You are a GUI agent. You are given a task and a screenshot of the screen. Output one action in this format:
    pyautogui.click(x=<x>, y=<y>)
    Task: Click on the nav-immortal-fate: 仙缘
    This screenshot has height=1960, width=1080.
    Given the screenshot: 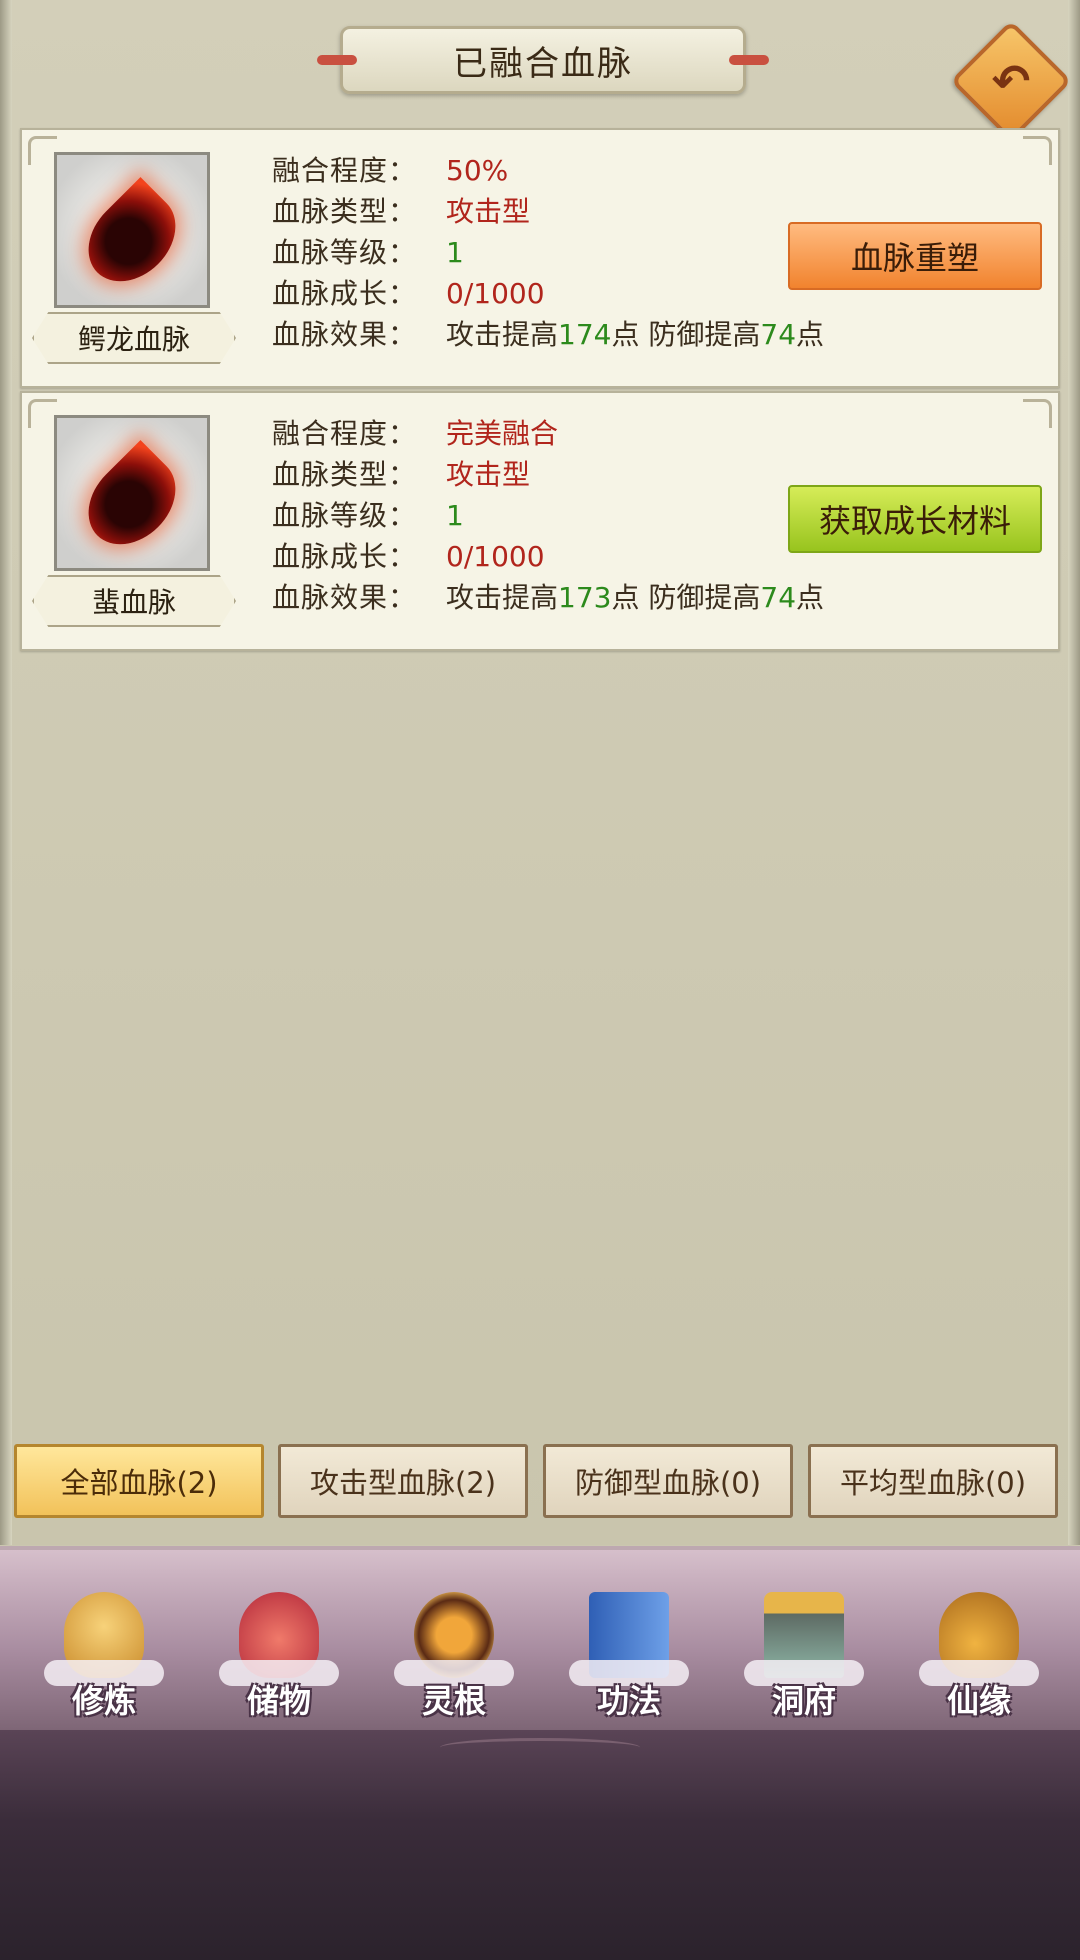 What is the action you would take?
    pyautogui.click(x=979, y=1655)
    